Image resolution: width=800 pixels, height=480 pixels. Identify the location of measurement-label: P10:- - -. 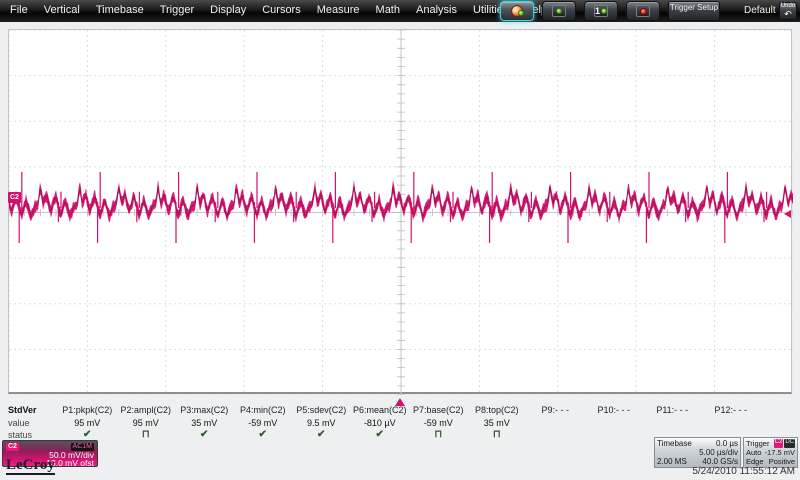
(613, 410).